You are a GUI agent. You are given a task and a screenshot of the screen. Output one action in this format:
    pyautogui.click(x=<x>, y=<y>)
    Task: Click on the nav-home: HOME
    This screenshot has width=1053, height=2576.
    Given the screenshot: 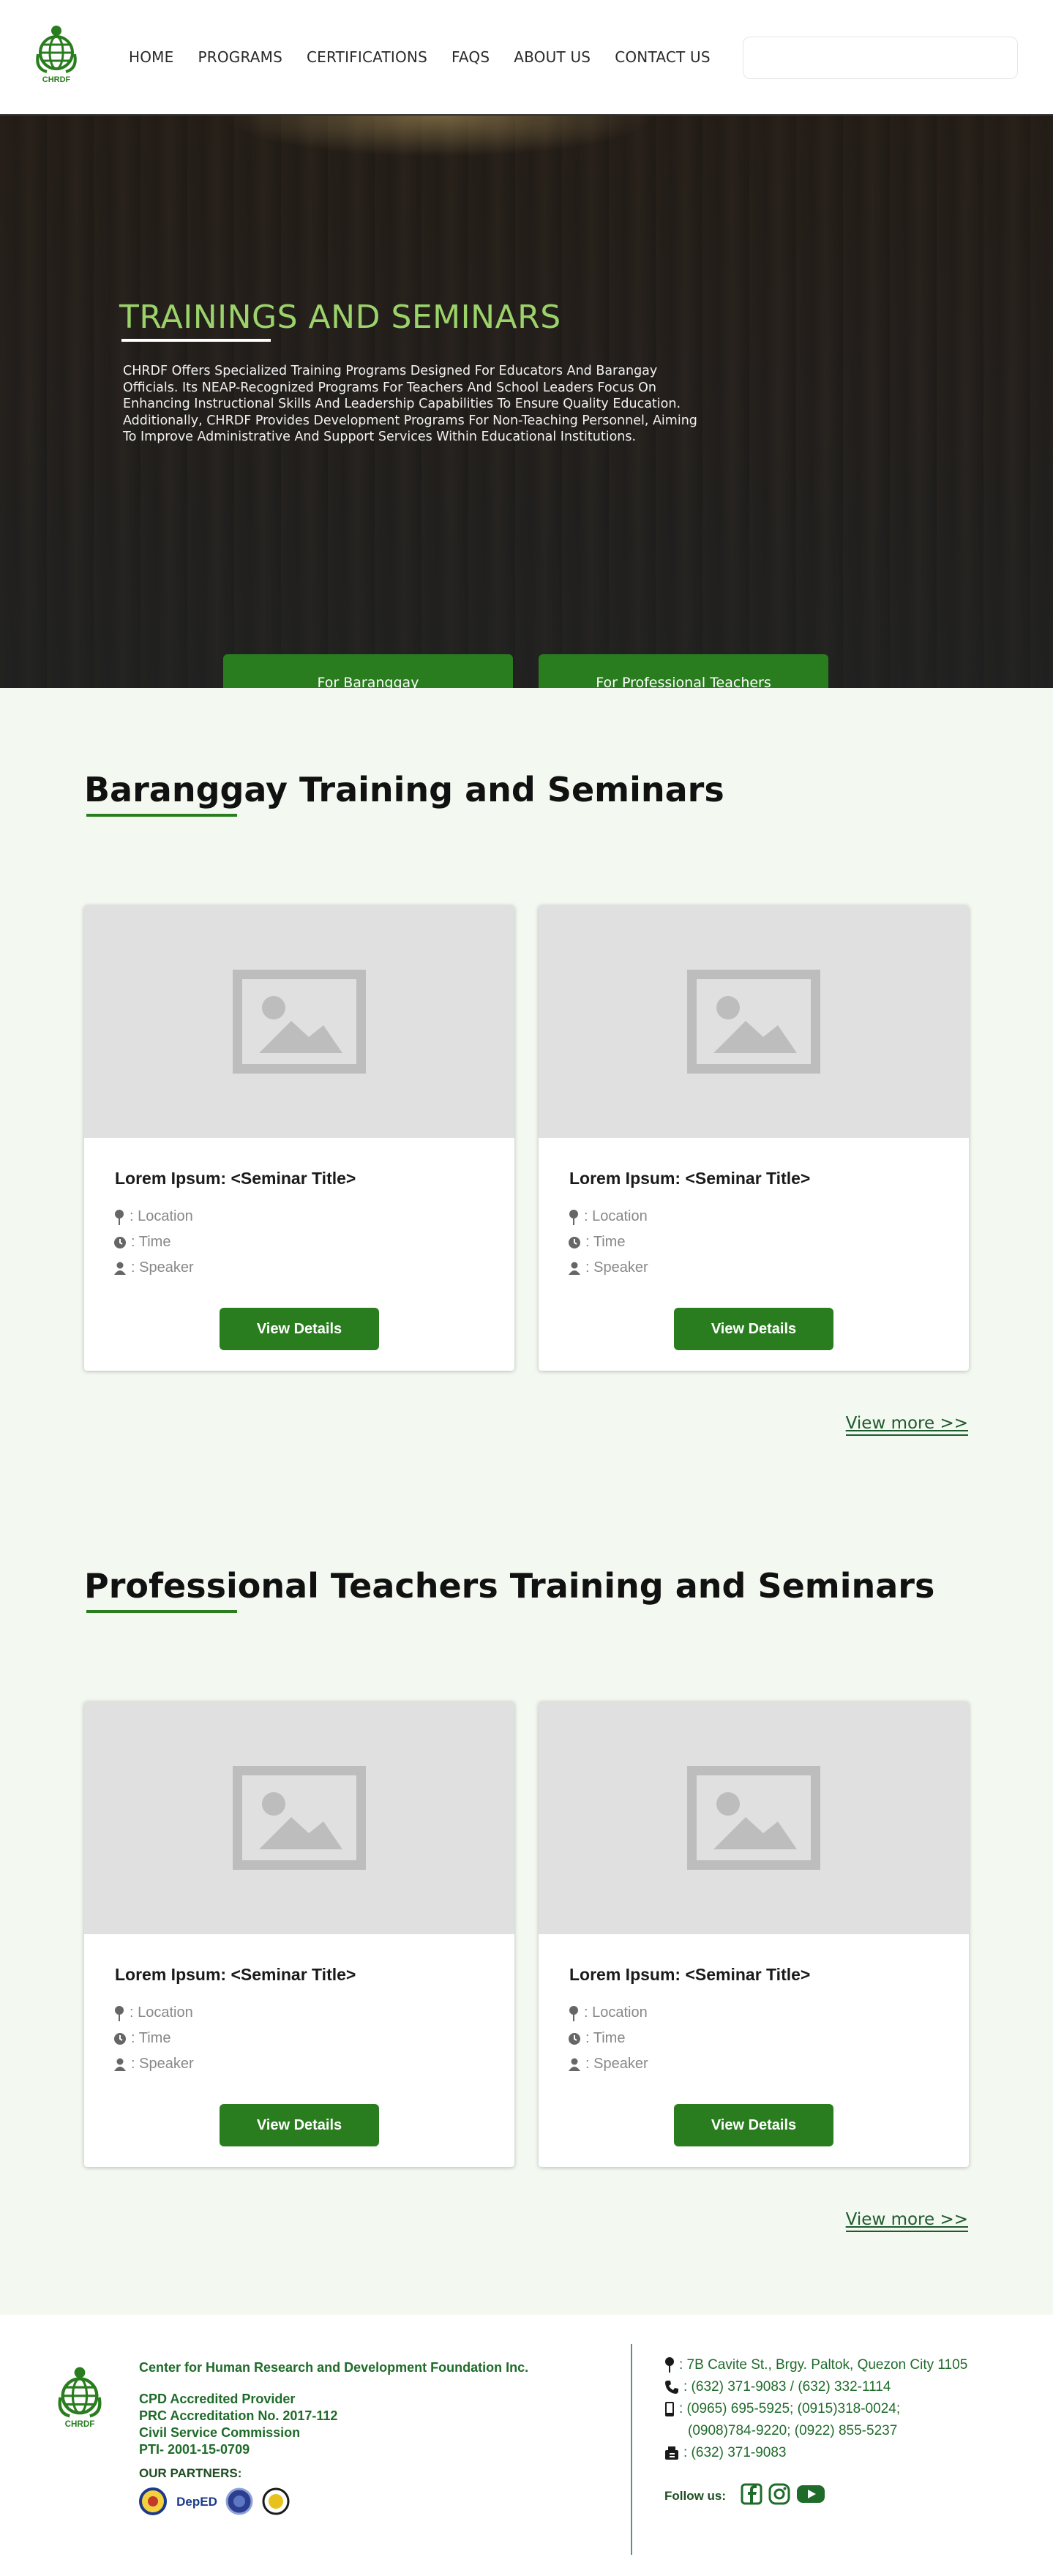 What is the action you would take?
    pyautogui.click(x=151, y=57)
    